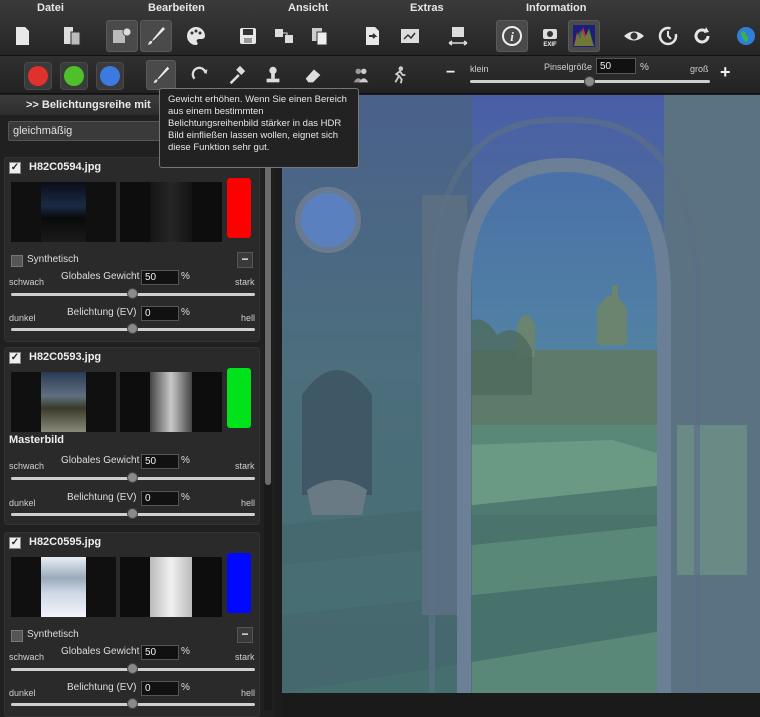 This screenshot has width=760, height=717. What do you see at coordinates (122, 36) in the screenshot?
I see `settings-icon` at bounding box center [122, 36].